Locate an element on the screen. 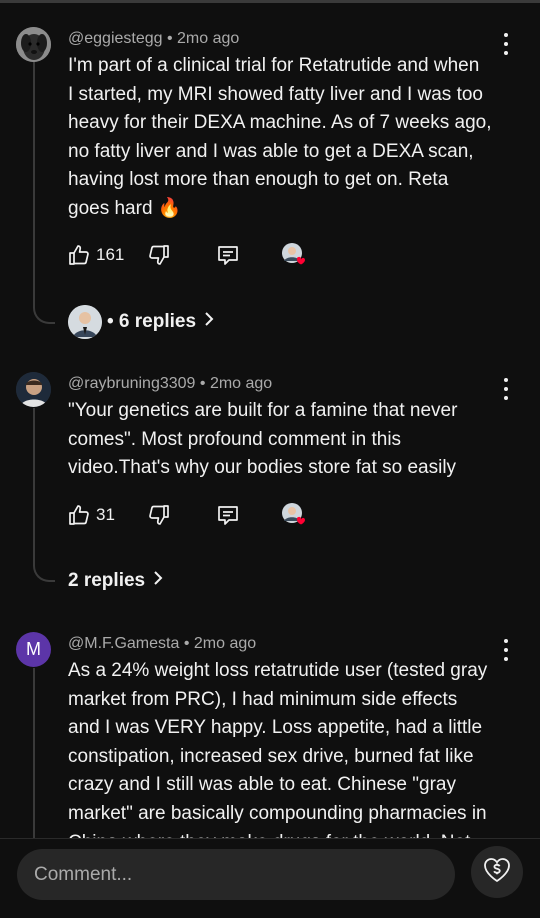 This screenshot has height=918, width=540. comment-meta: @eggiestegg • 2mo ago is located at coordinates (154, 38).